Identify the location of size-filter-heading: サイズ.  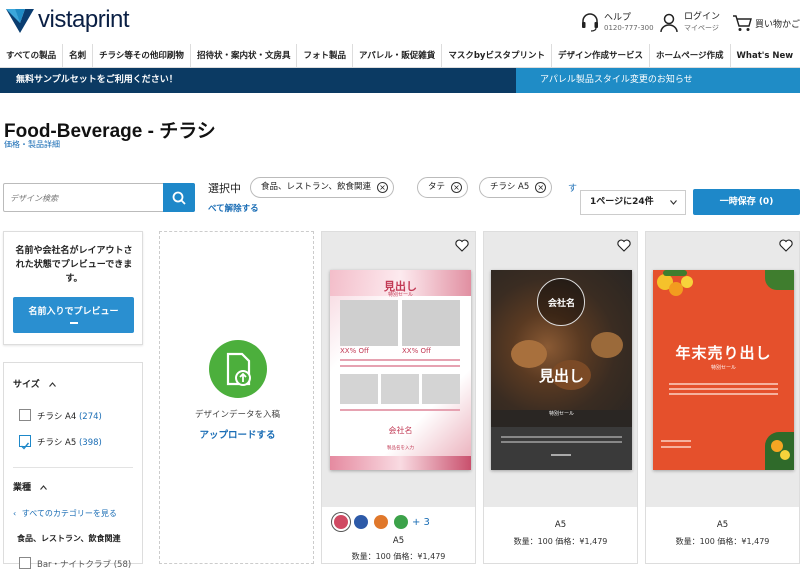
(34, 383).